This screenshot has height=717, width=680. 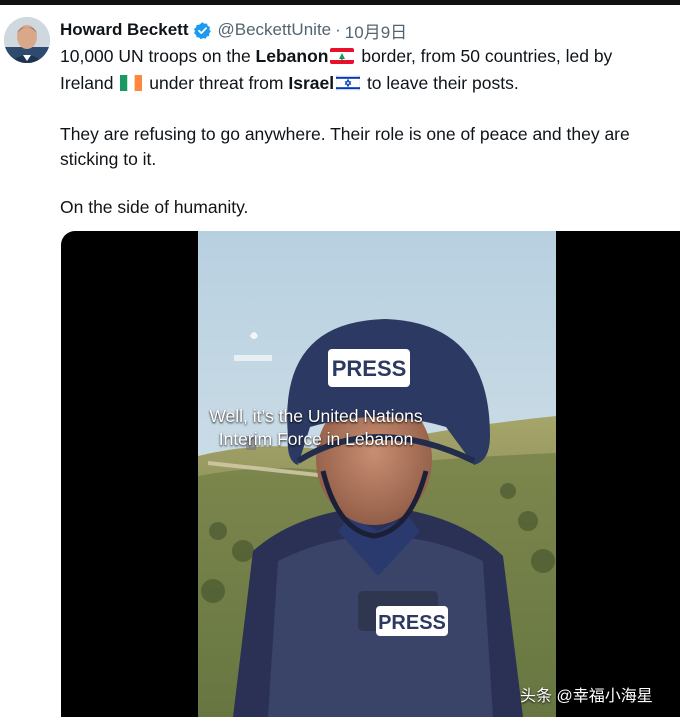 I want to click on lebanon-flag-icon, so click(x=342, y=58).